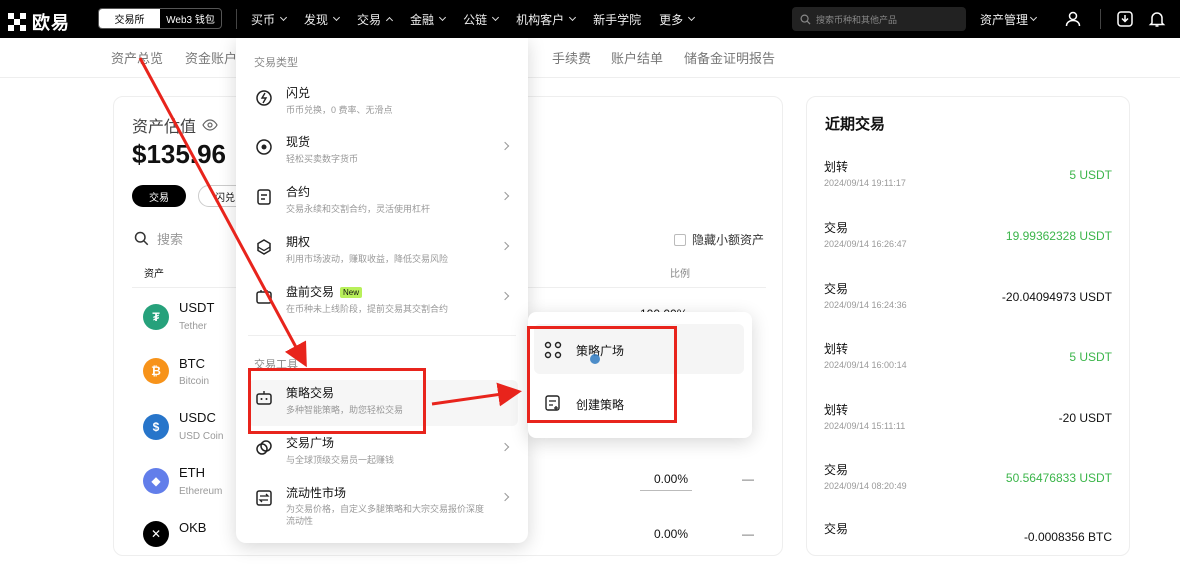  Describe the element at coordinates (222, 212) in the screenshot. I see `annotation-arrow-down` at that location.